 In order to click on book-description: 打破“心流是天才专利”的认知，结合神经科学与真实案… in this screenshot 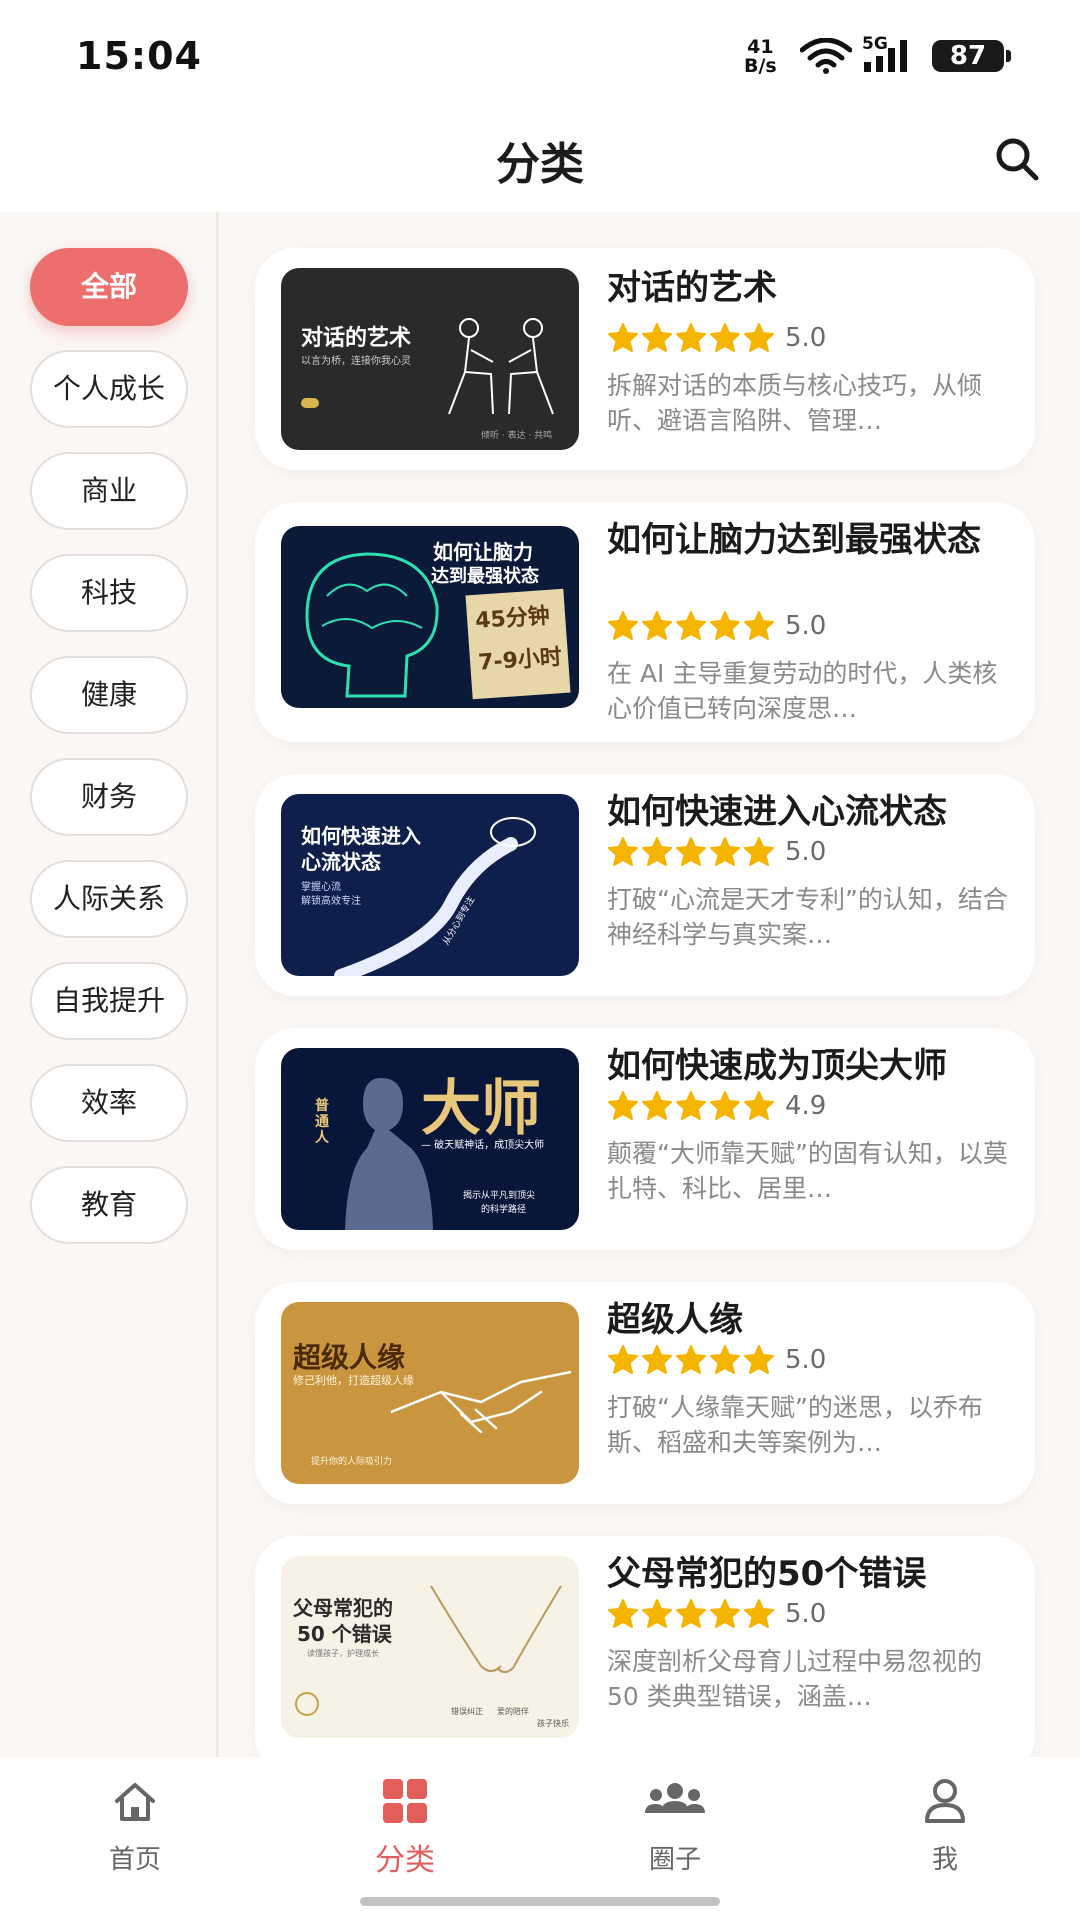, I will do `click(807, 917)`.